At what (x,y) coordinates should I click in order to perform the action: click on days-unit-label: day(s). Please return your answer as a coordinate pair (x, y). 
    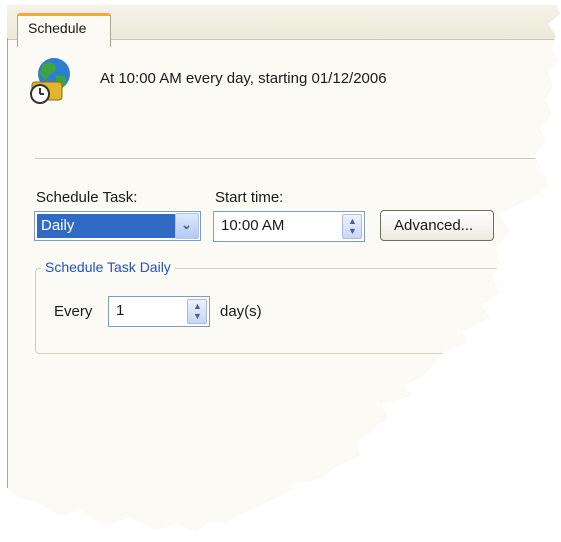
    Looking at the image, I should click on (241, 311).